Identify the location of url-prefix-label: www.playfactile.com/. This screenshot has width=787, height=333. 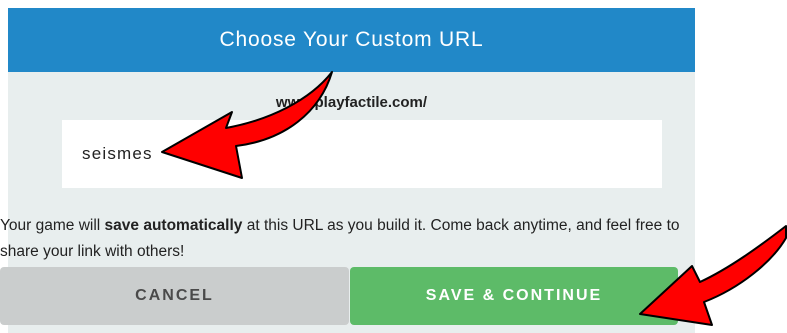
(351, 102).